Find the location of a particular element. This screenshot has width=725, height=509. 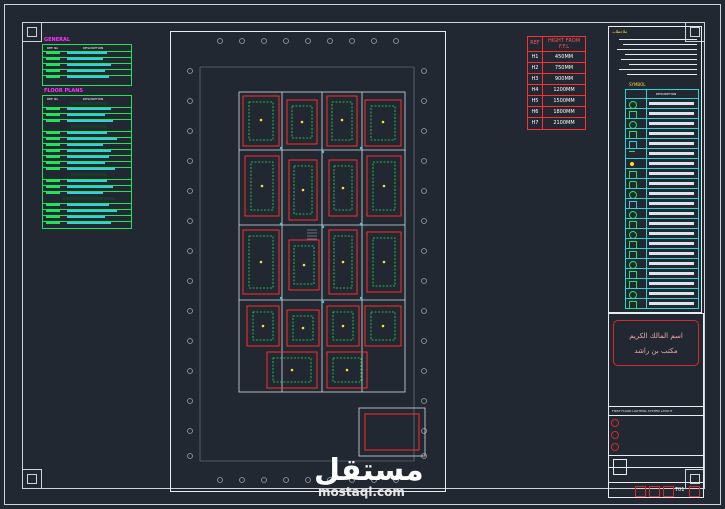

floor-plans-col-ref: REF. No is located at coordinates (53, 99).